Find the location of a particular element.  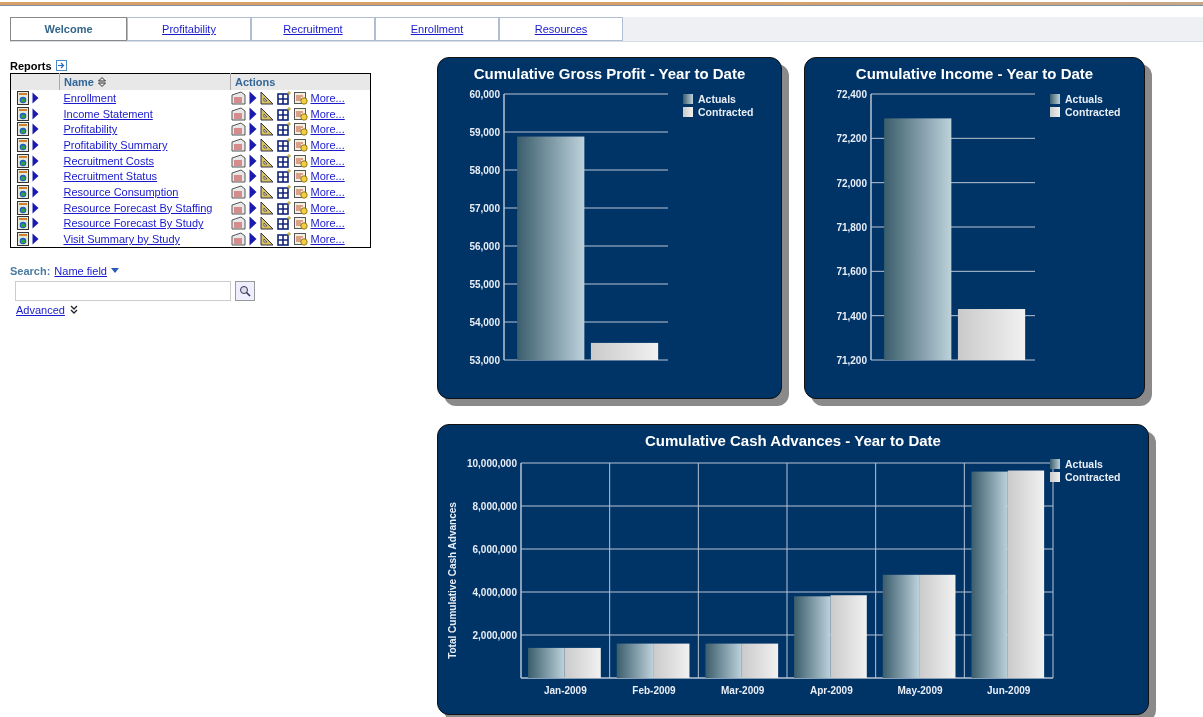

tab: Recruitment is located at coordinates (313, 29).